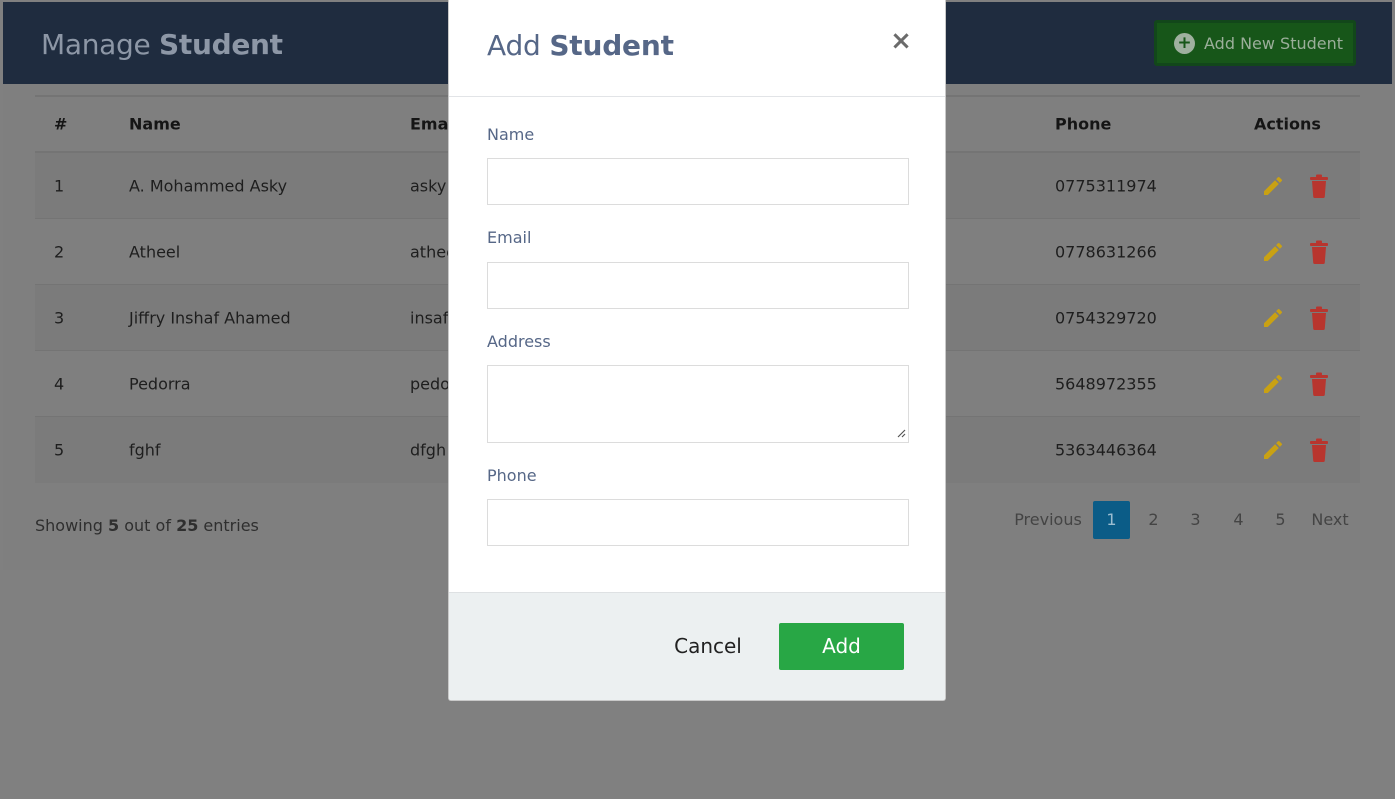 This screenshot has height=799, width=1395. Describe the element at coordinates (698, 285) in the screenshot. I see `email-field` at that location.